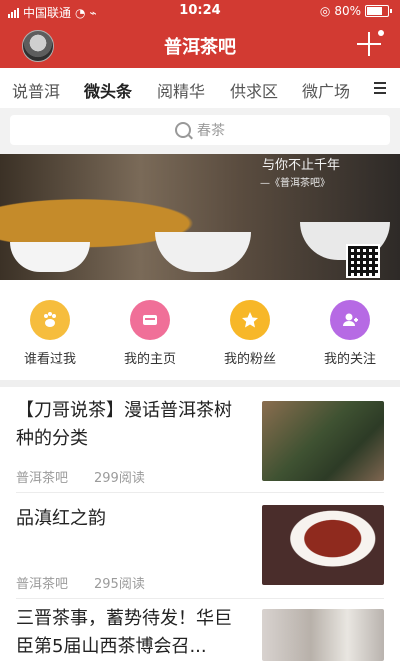 The height and width of the screenshot is (661, 400). Describe the element at coordinates (350, 320) in the screenshot. I see `user-icon` at that location.